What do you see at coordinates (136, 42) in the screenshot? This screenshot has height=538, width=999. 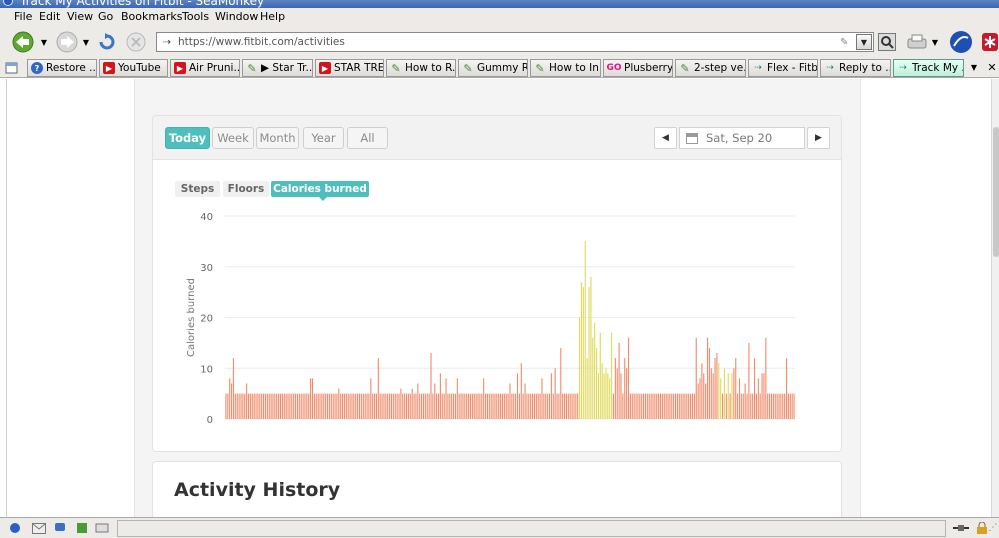 I see `stop-button` at bounding box center [136, 42].